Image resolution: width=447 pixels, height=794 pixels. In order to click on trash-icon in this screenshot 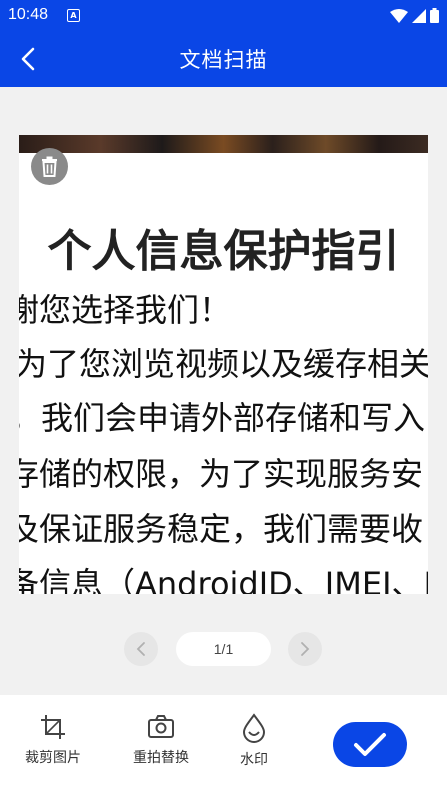, I will do `click(49, 166)`.